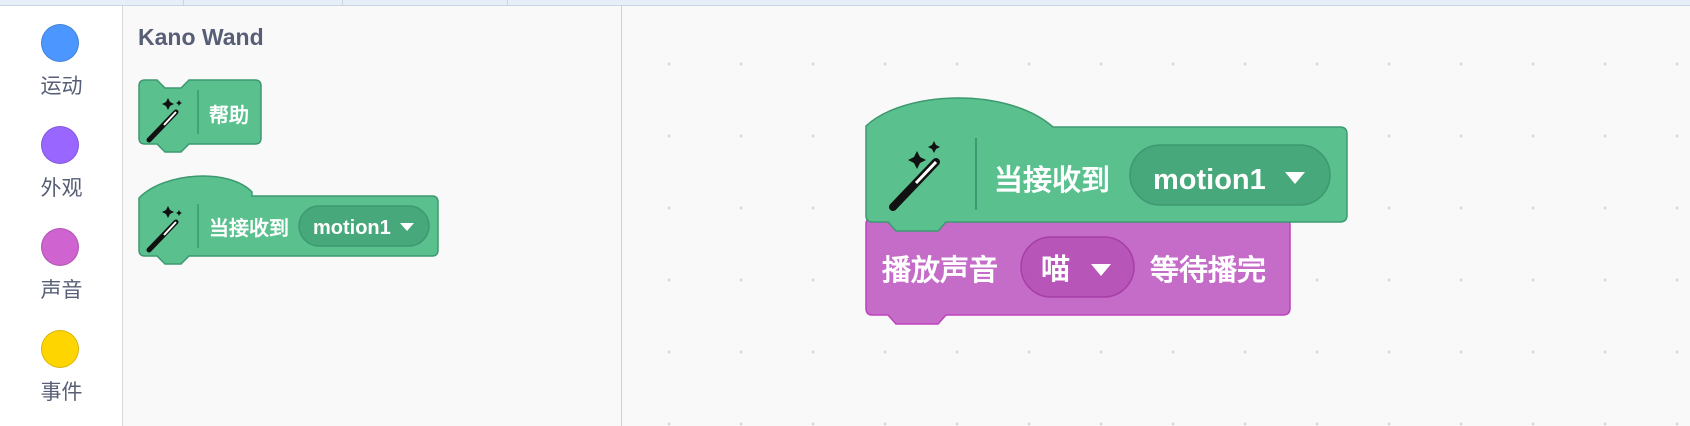  I want to click on category-label: 运动, so click(61, 86).